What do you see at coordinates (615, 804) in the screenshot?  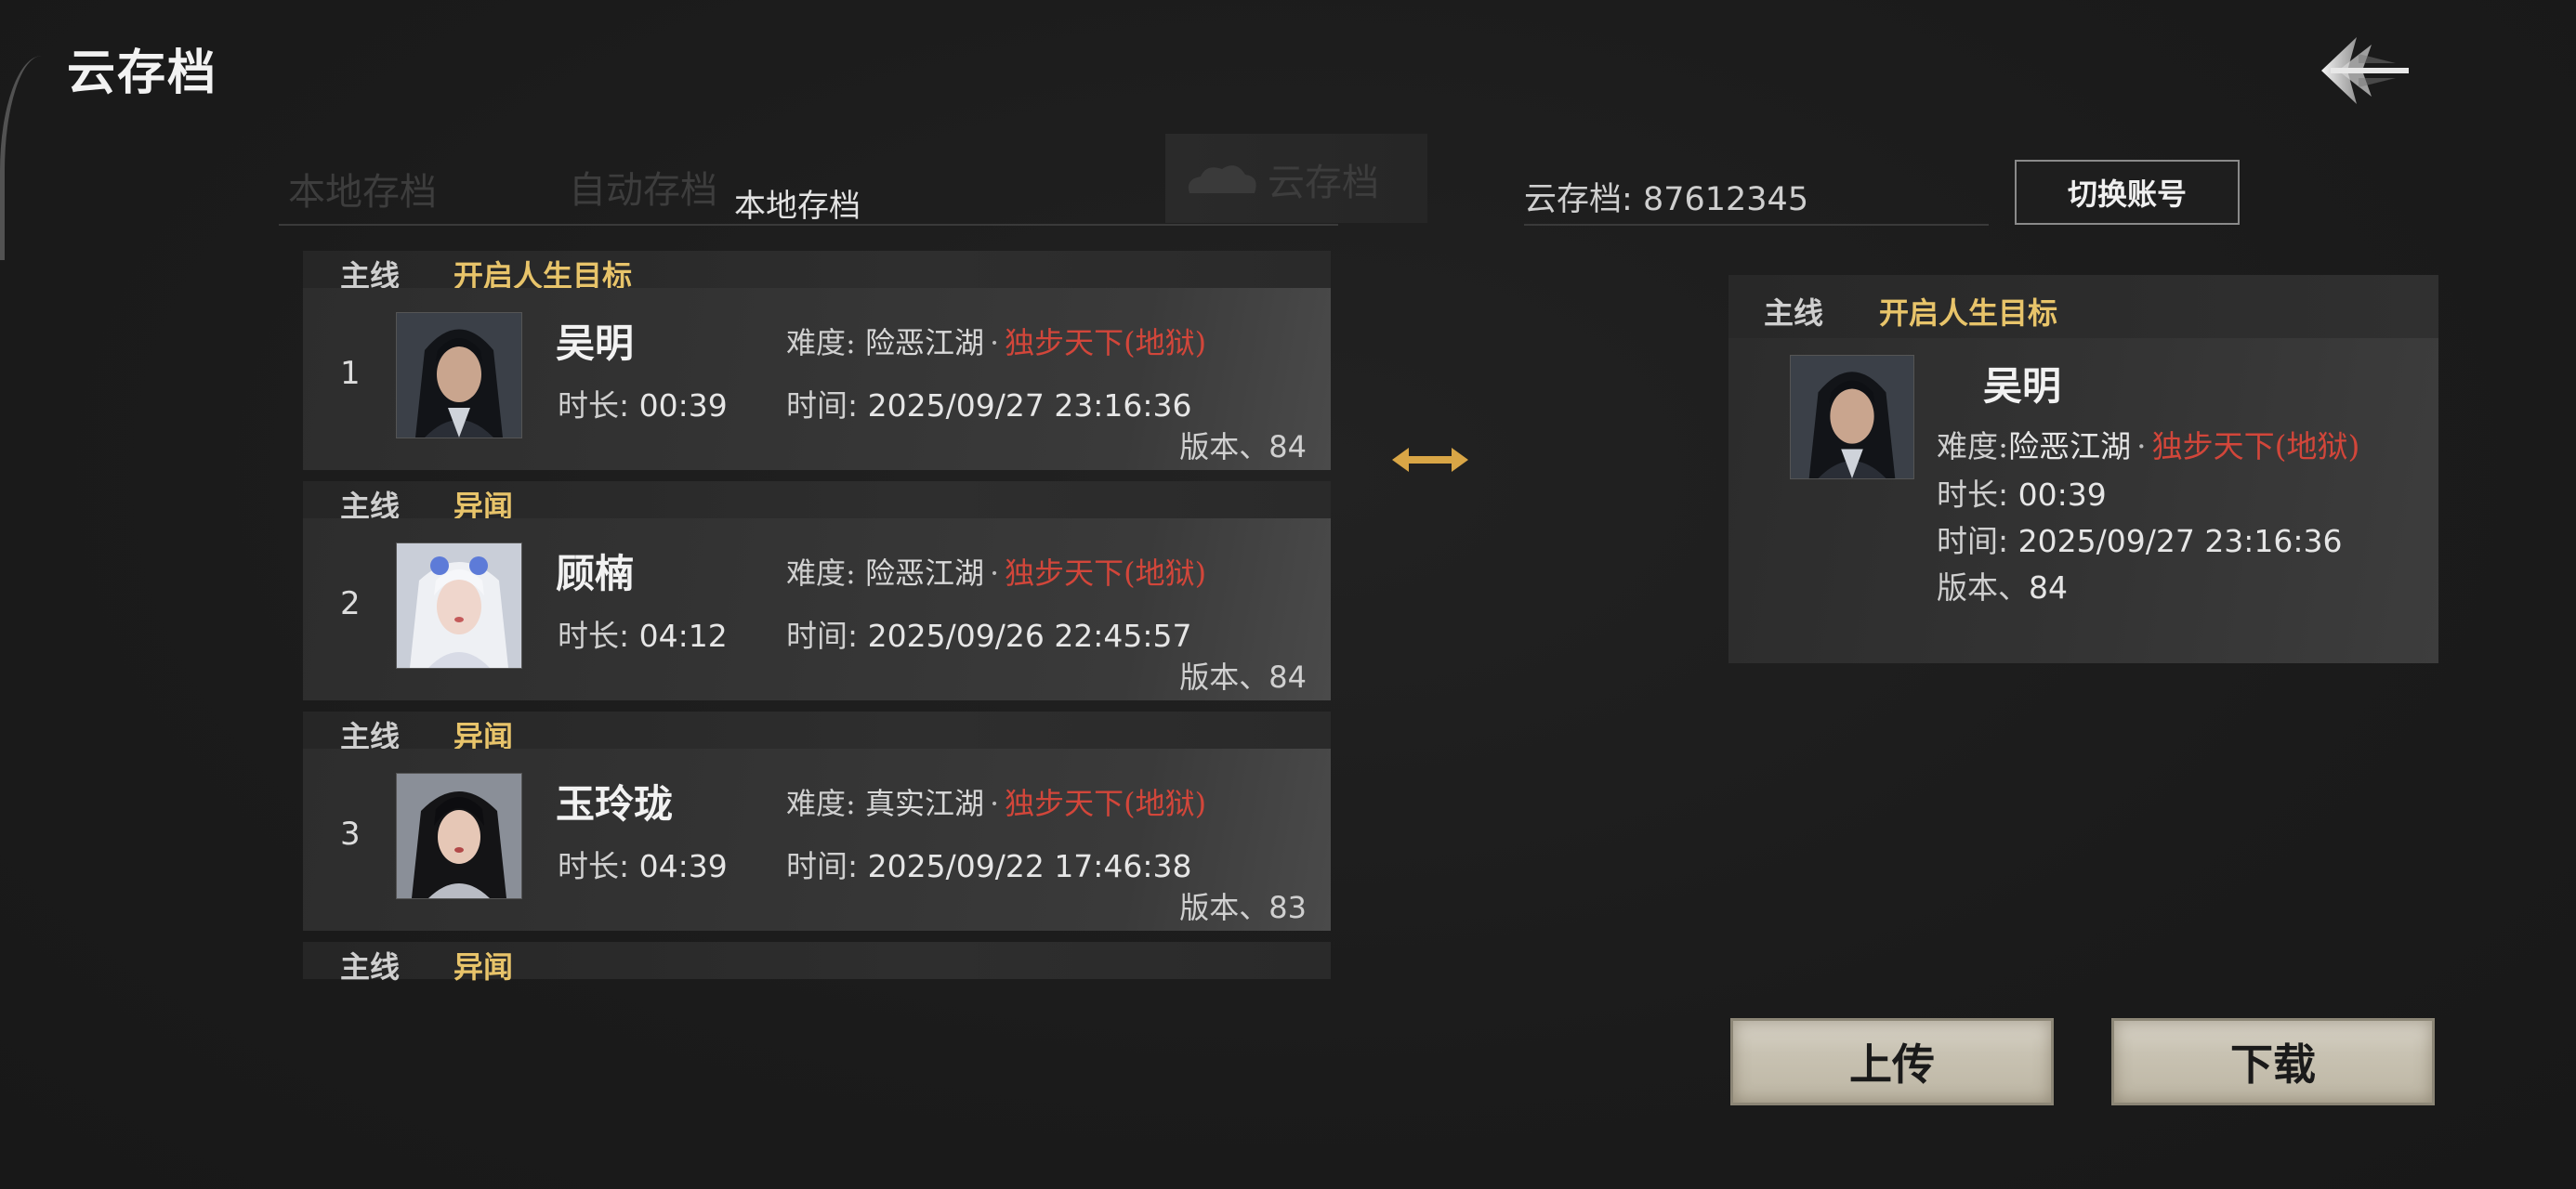 I see `character-name: 玉玲珑` at bounding box center [615, 804].